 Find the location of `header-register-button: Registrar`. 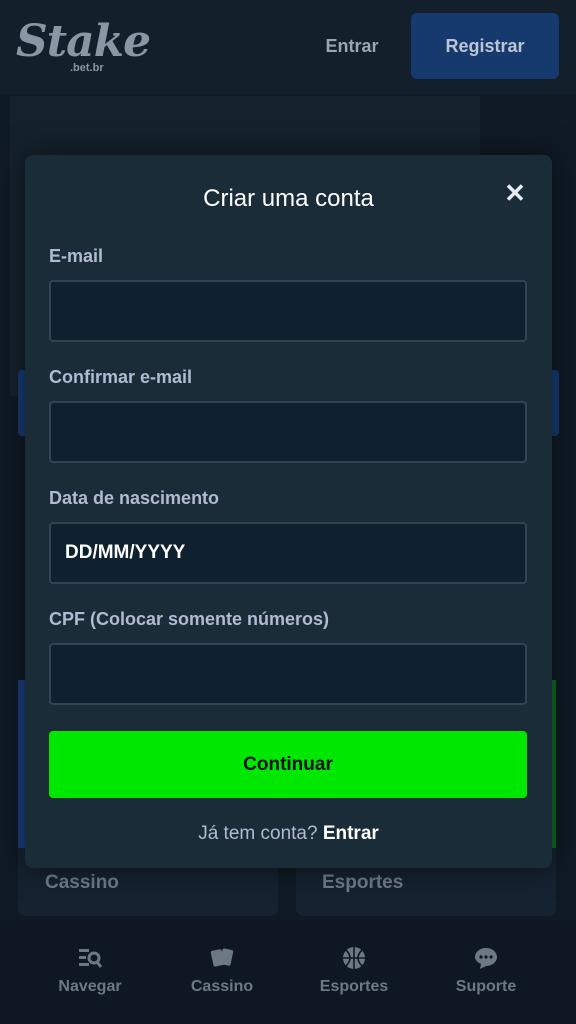

header-register-button: Registrar is located at coordinates (485, 46).